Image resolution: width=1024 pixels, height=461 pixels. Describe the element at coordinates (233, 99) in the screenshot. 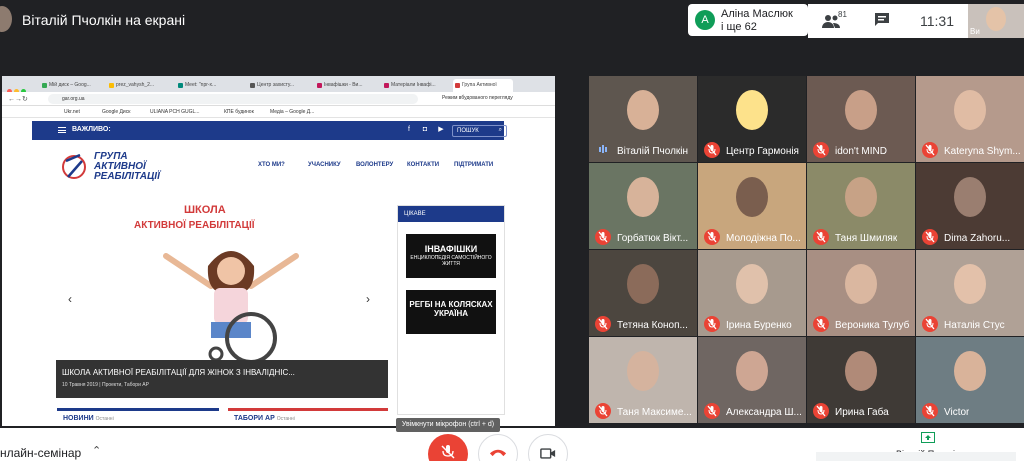

I see `url-input: gar.org.ua` at that location.